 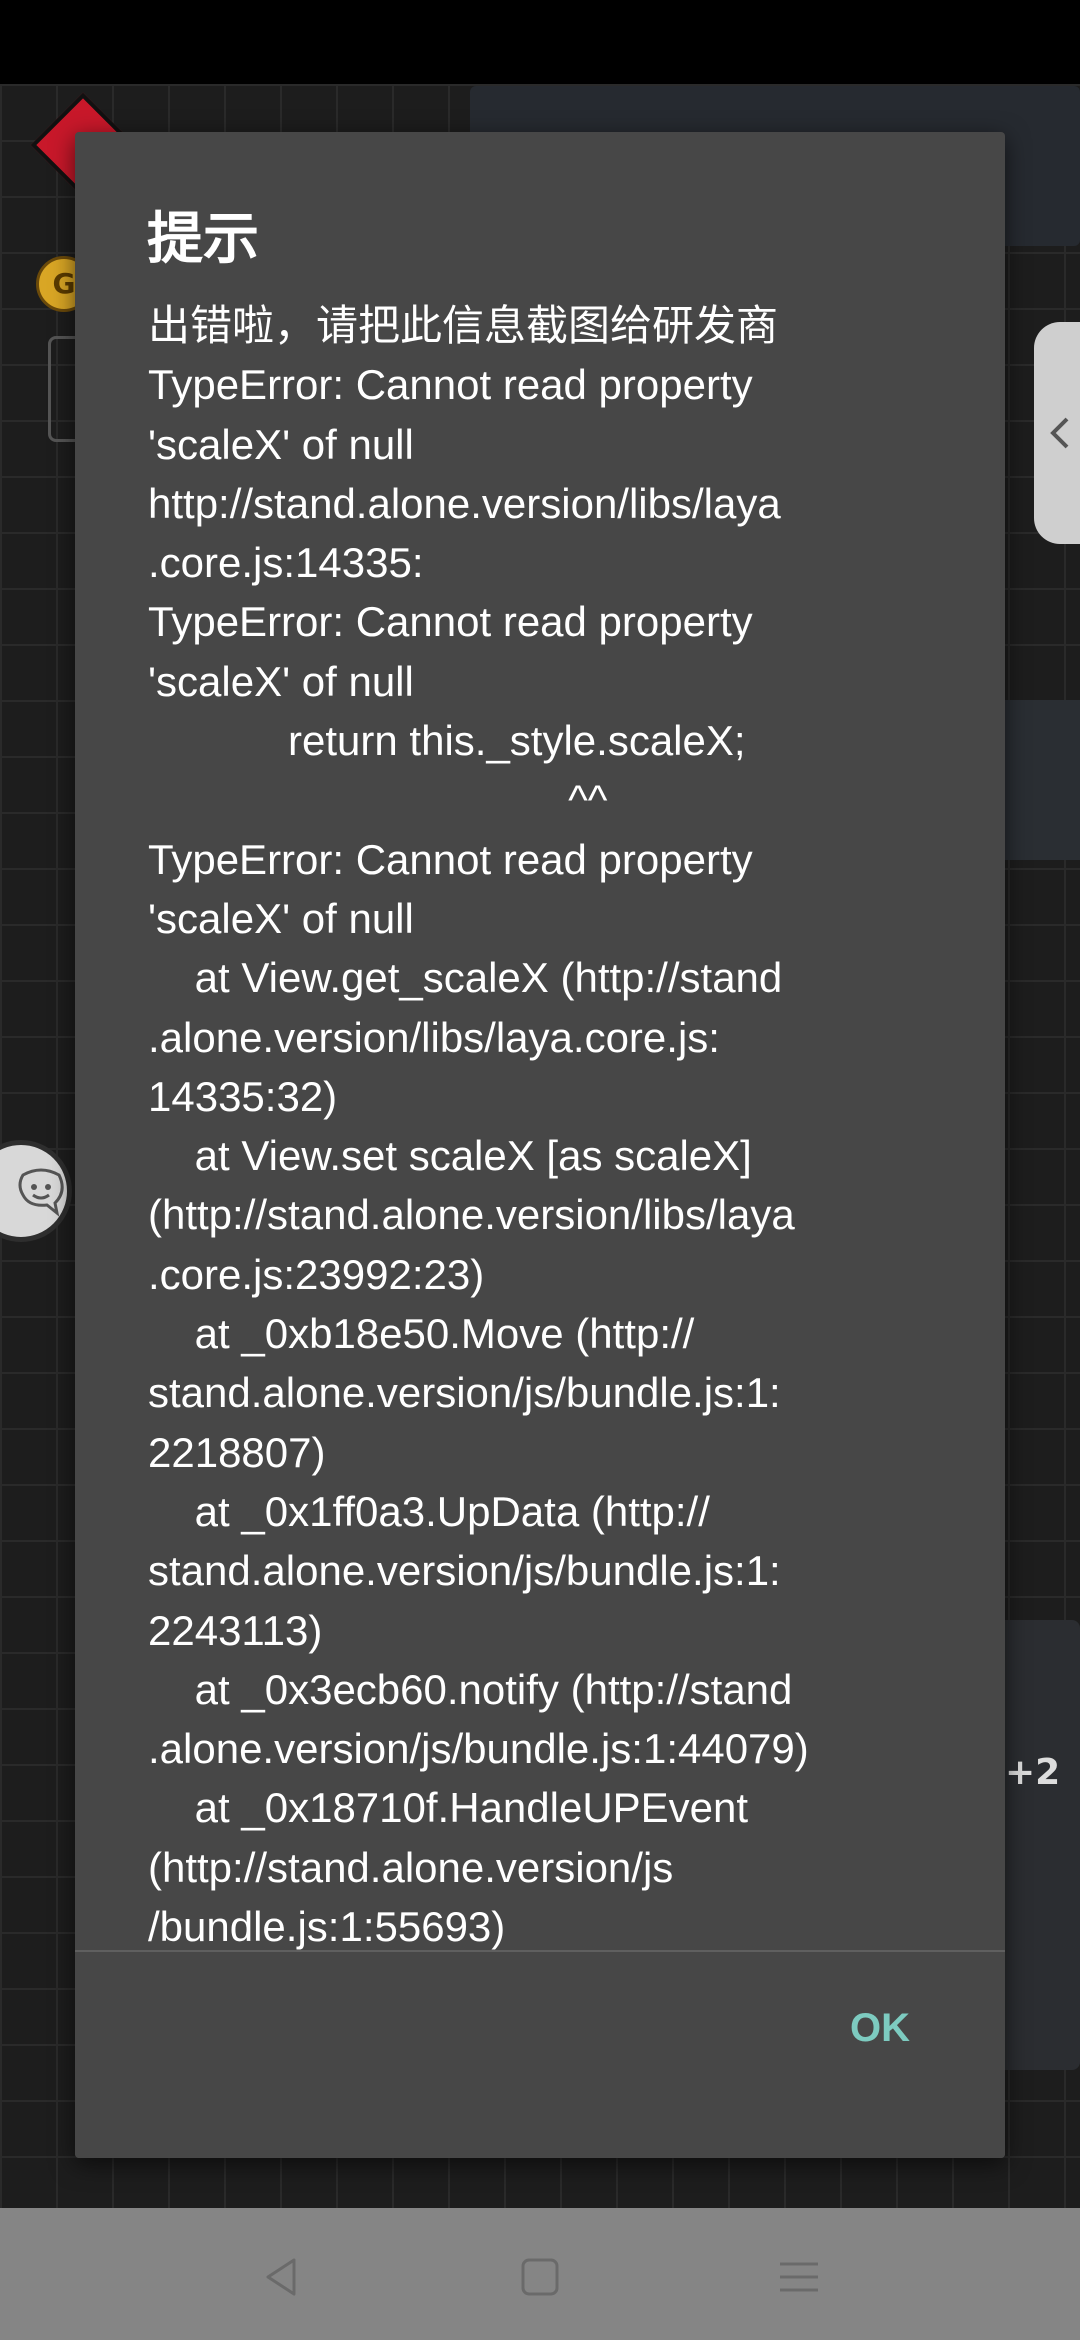 What do you see at coordinates (880, 2028) in the screenshot?
I see `ok-button: OK` at bounding box center [880, 2028].